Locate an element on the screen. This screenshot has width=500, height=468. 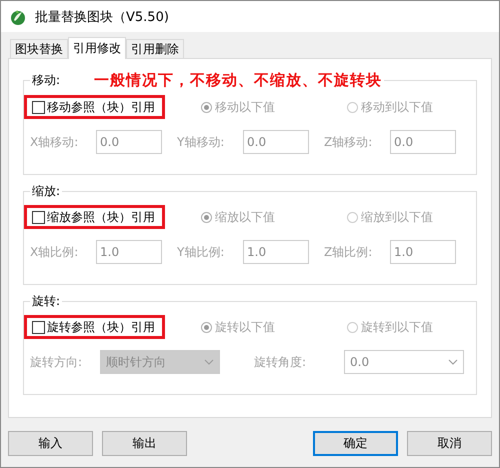
annotation-text: 一般情况下，不移动、不缩放、不旋转块 is located at coordinates (238, 80).